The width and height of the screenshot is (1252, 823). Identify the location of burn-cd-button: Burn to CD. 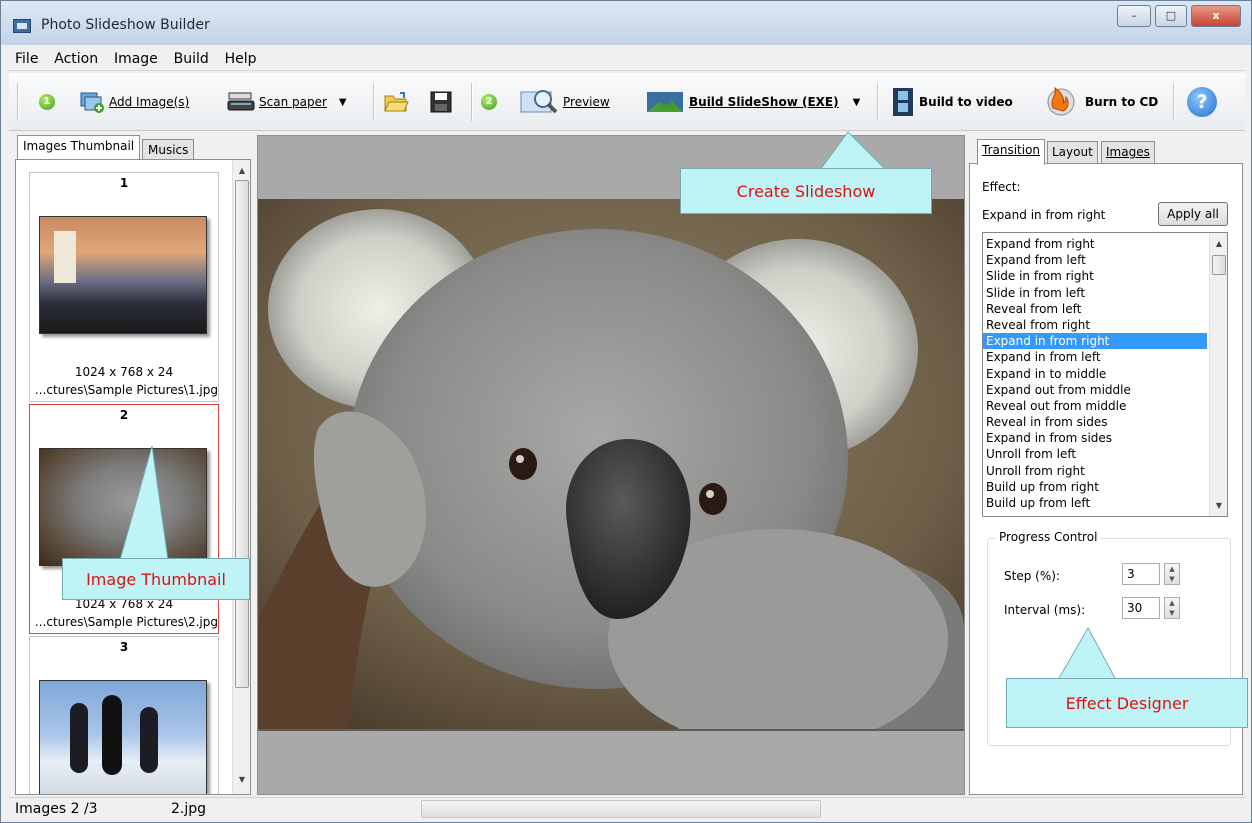
(1100, 102).